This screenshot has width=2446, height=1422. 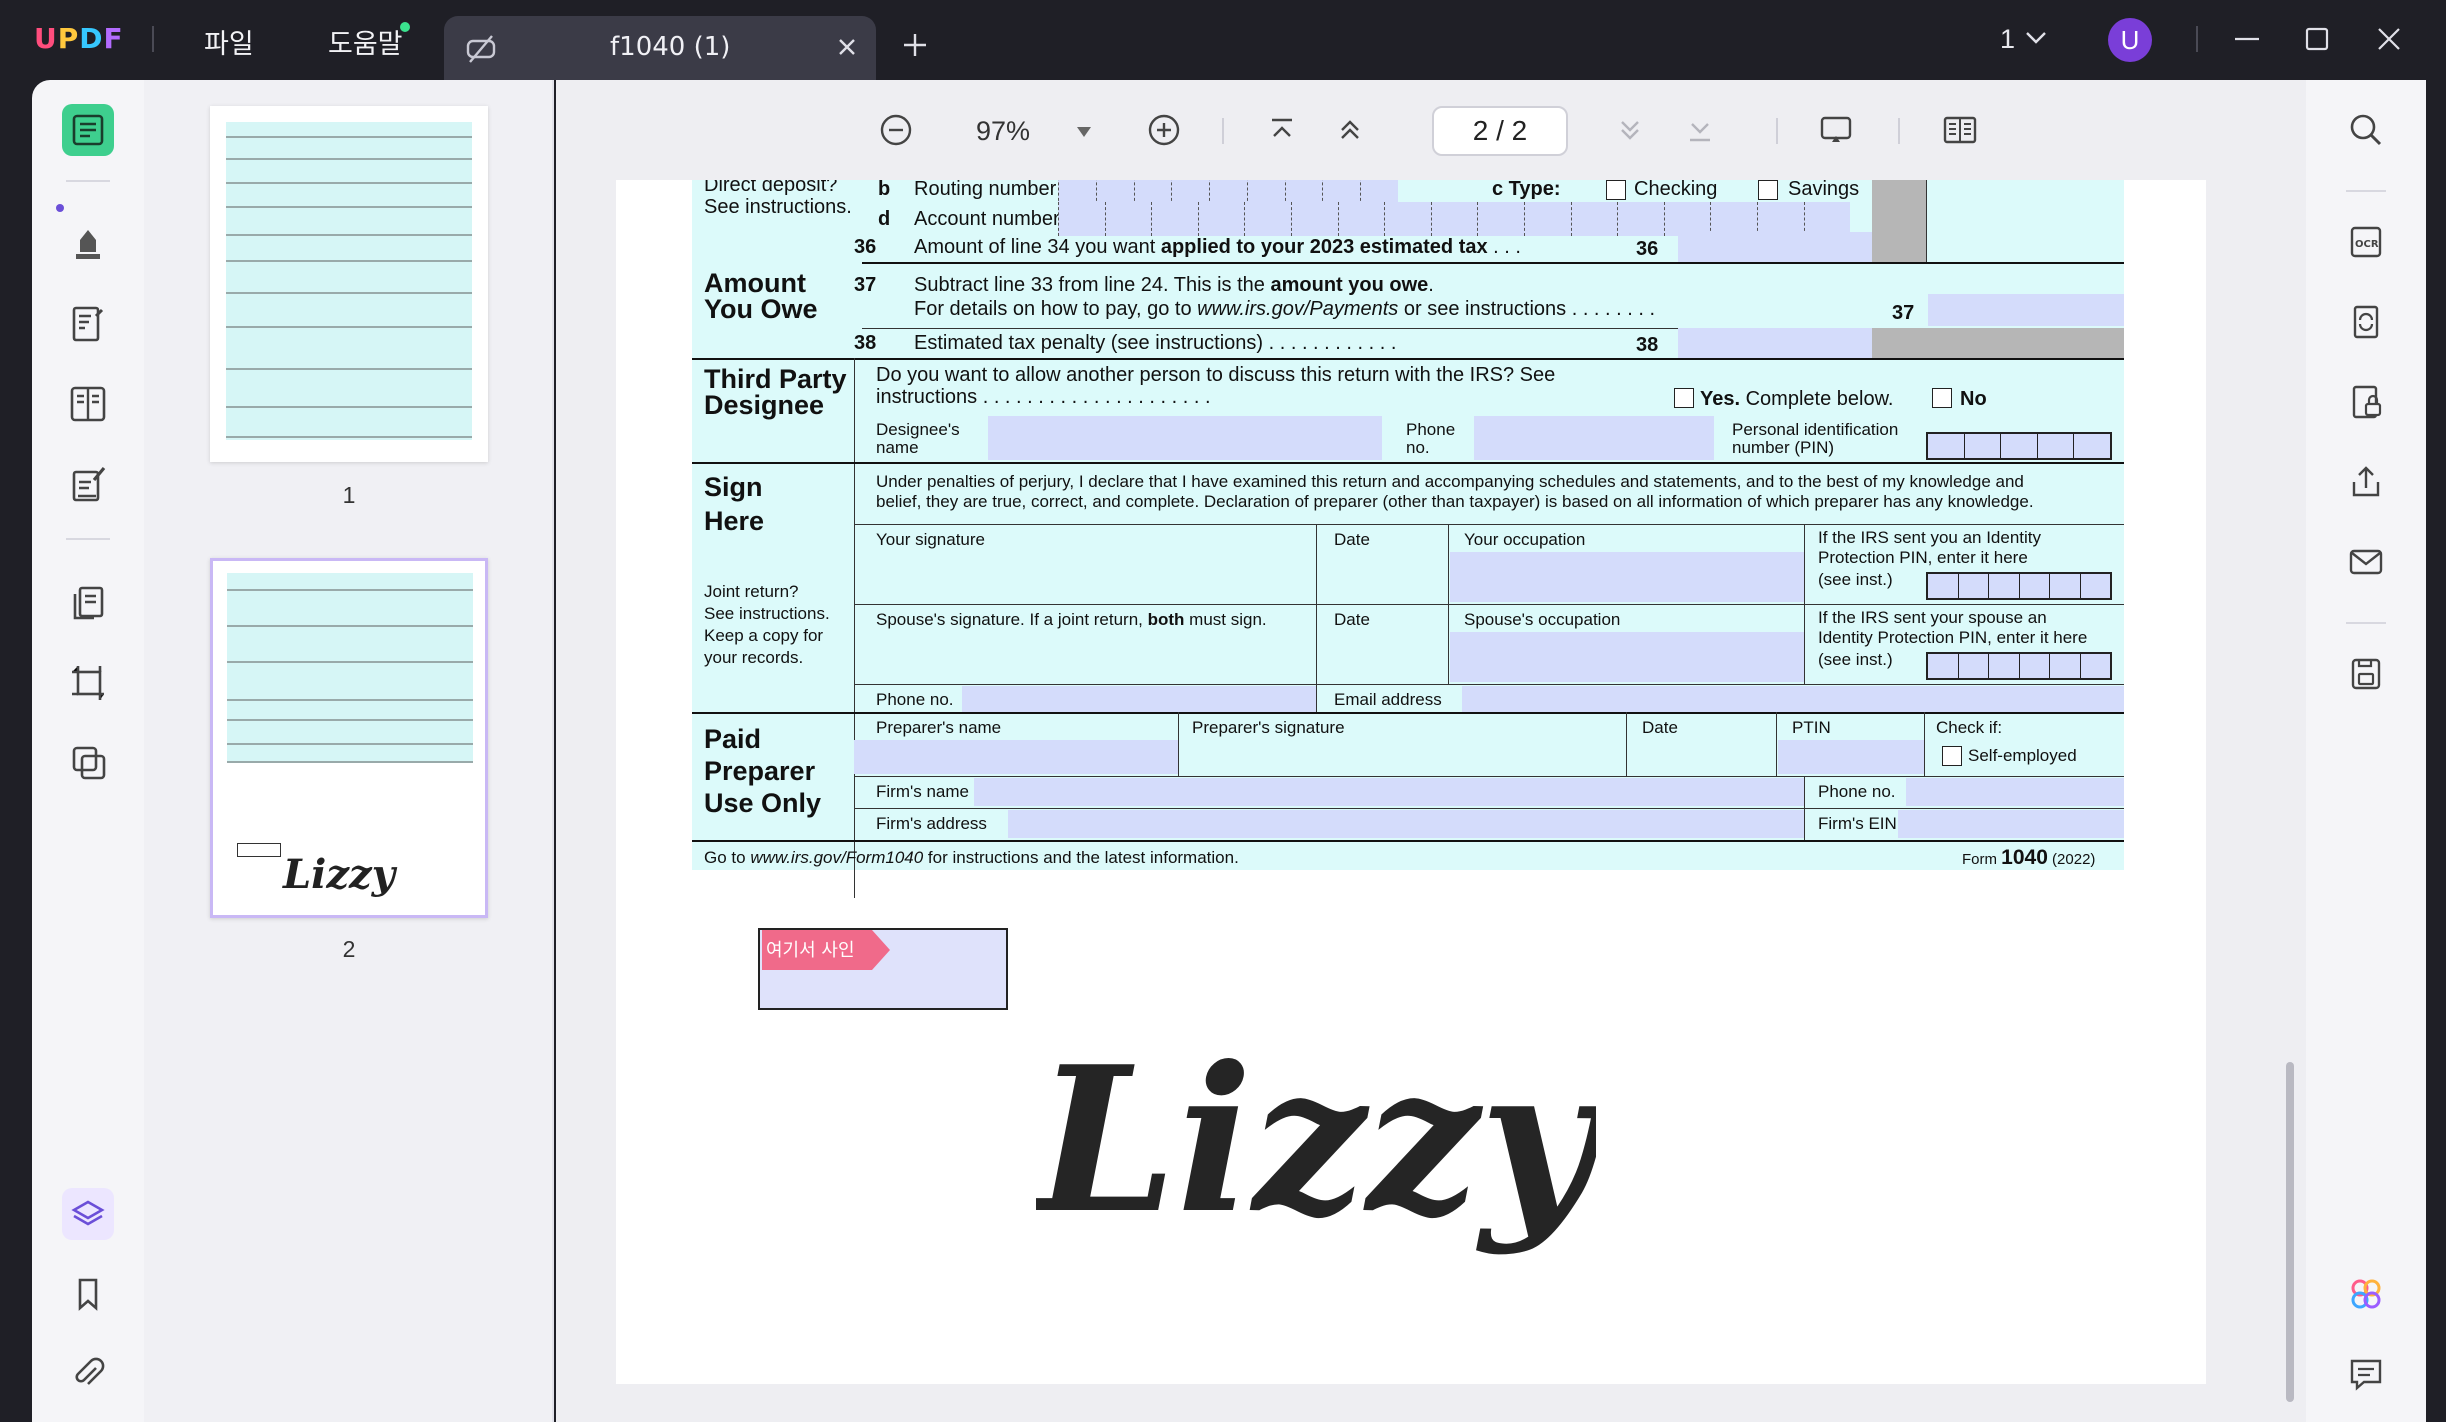 What do you see at coordinates (1016, 757) in the screenshot?
I see `preparer-name-field` at bounding box center [1016, 757].